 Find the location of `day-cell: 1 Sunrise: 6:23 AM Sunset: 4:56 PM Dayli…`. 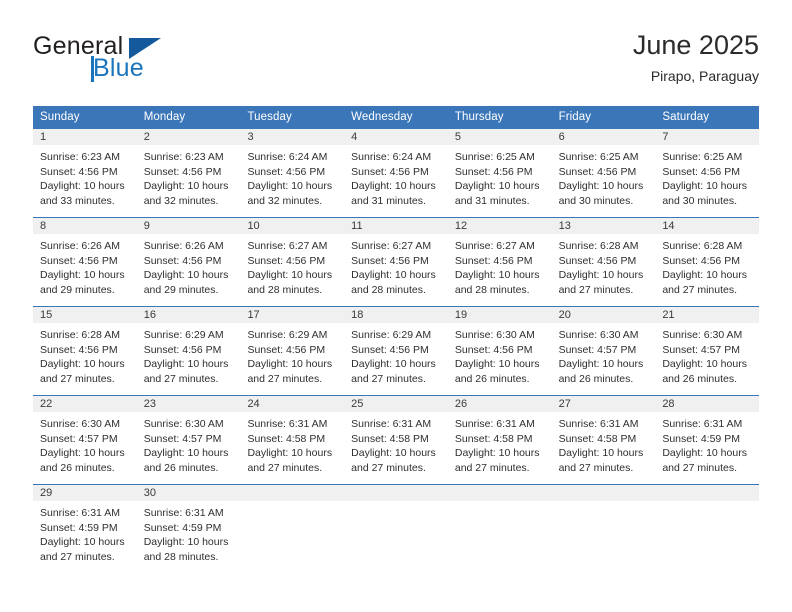

day-cell: 1 Sunrise: 6:23 AM Sunset: 4:56 PM Dayli… is located at coordinates (85, 173).